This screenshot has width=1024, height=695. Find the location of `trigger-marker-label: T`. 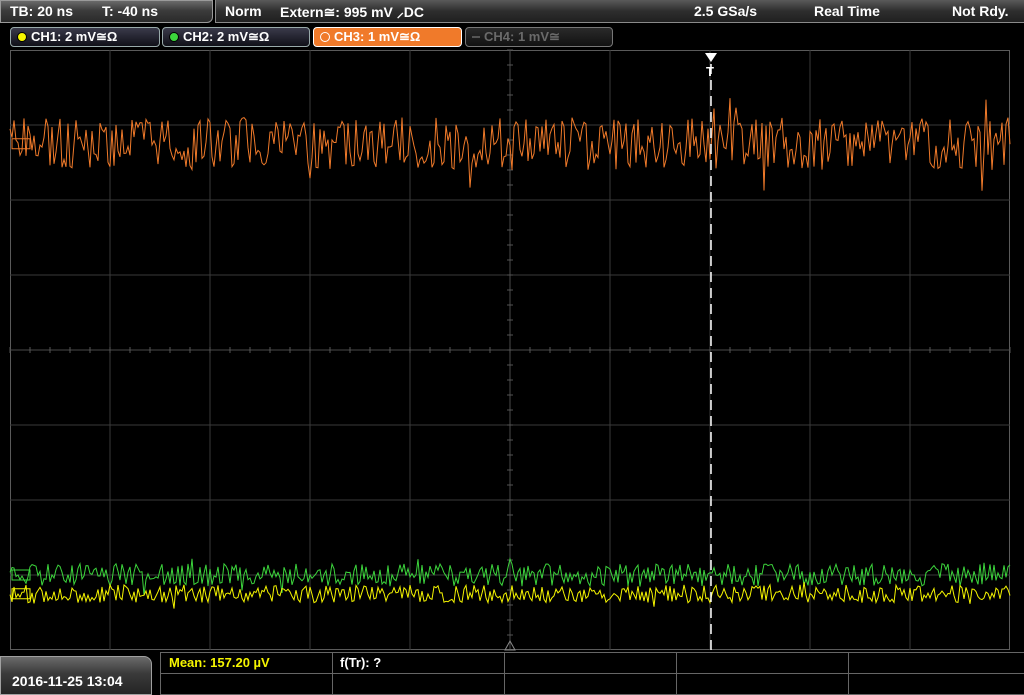

trigger-marker-label: T is located at coordinates (710, 71).